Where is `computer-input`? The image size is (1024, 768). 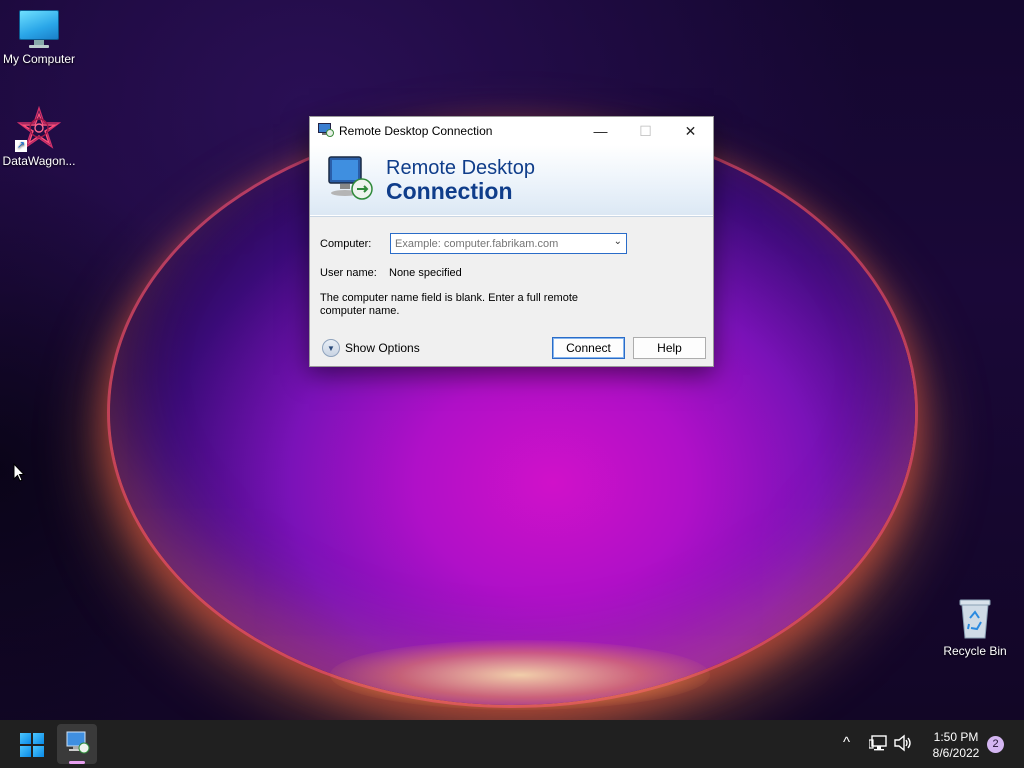 computer-input is located at coordinates (500, 243).